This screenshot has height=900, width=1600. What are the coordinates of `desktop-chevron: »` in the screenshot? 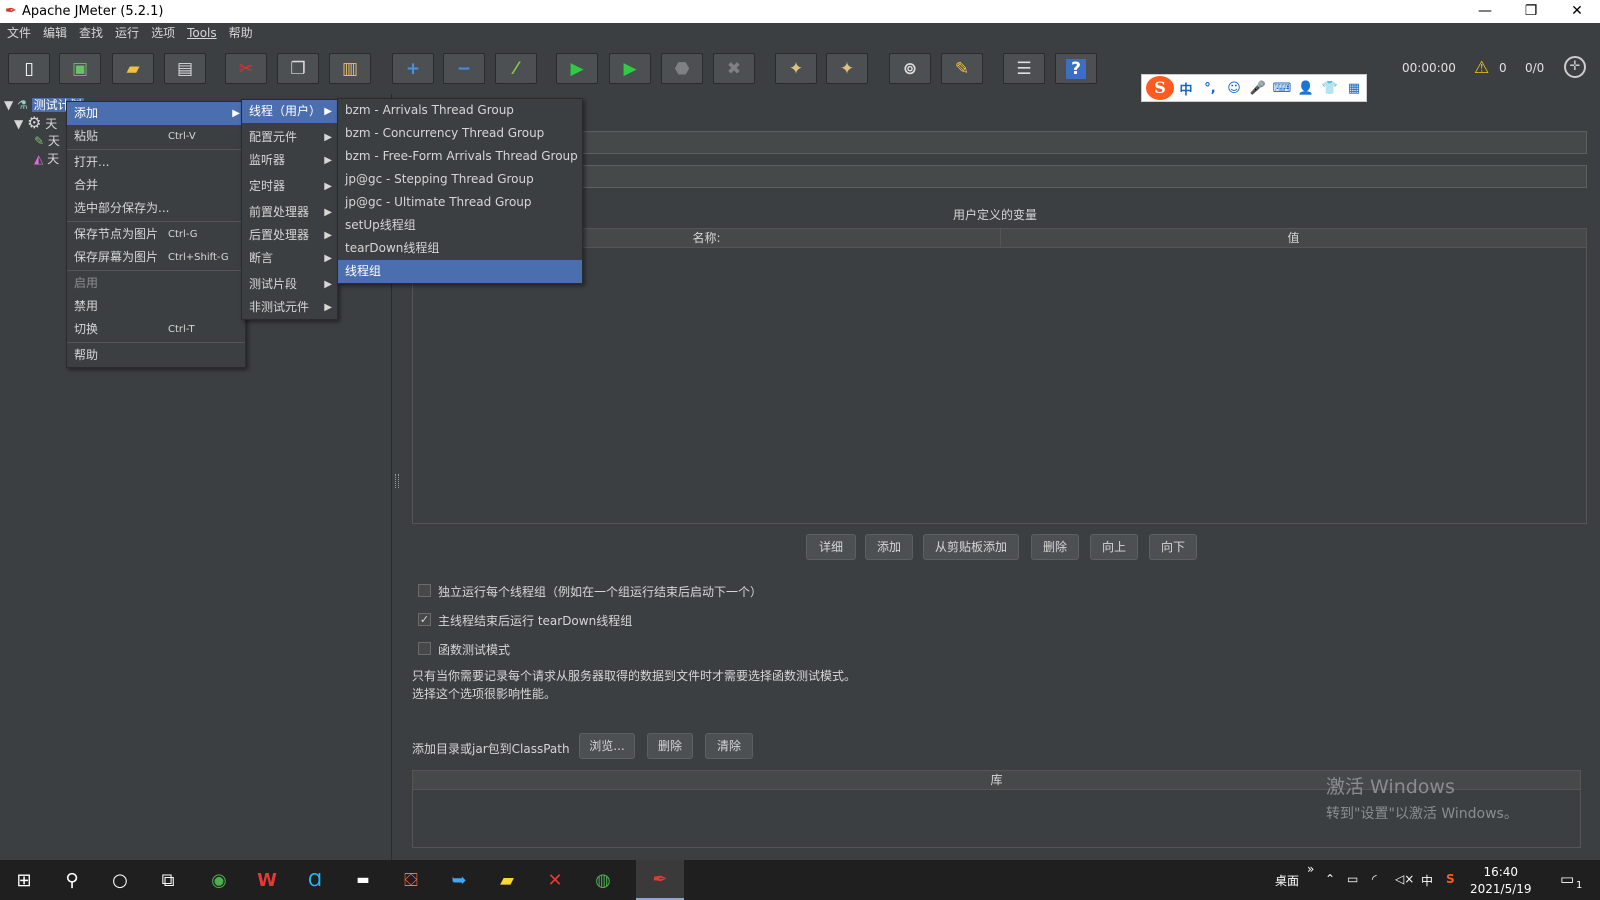 It's located at (1310, 869).